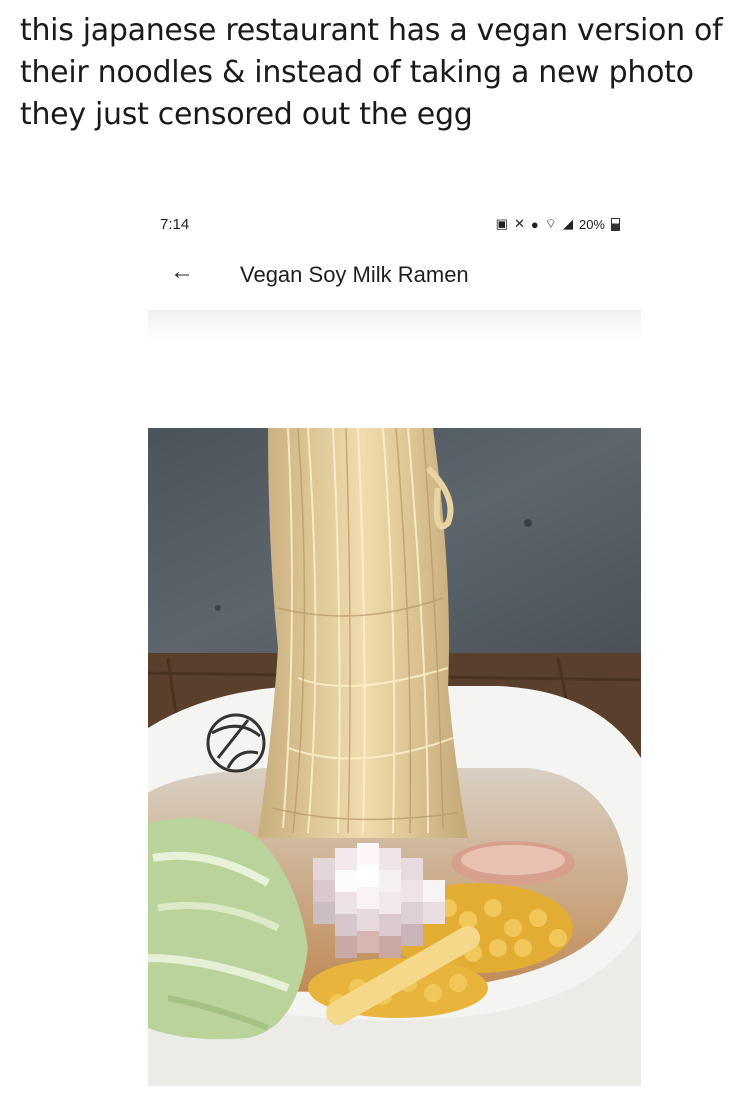  I want to click on signal-icon: ◢, so click(567, 223).